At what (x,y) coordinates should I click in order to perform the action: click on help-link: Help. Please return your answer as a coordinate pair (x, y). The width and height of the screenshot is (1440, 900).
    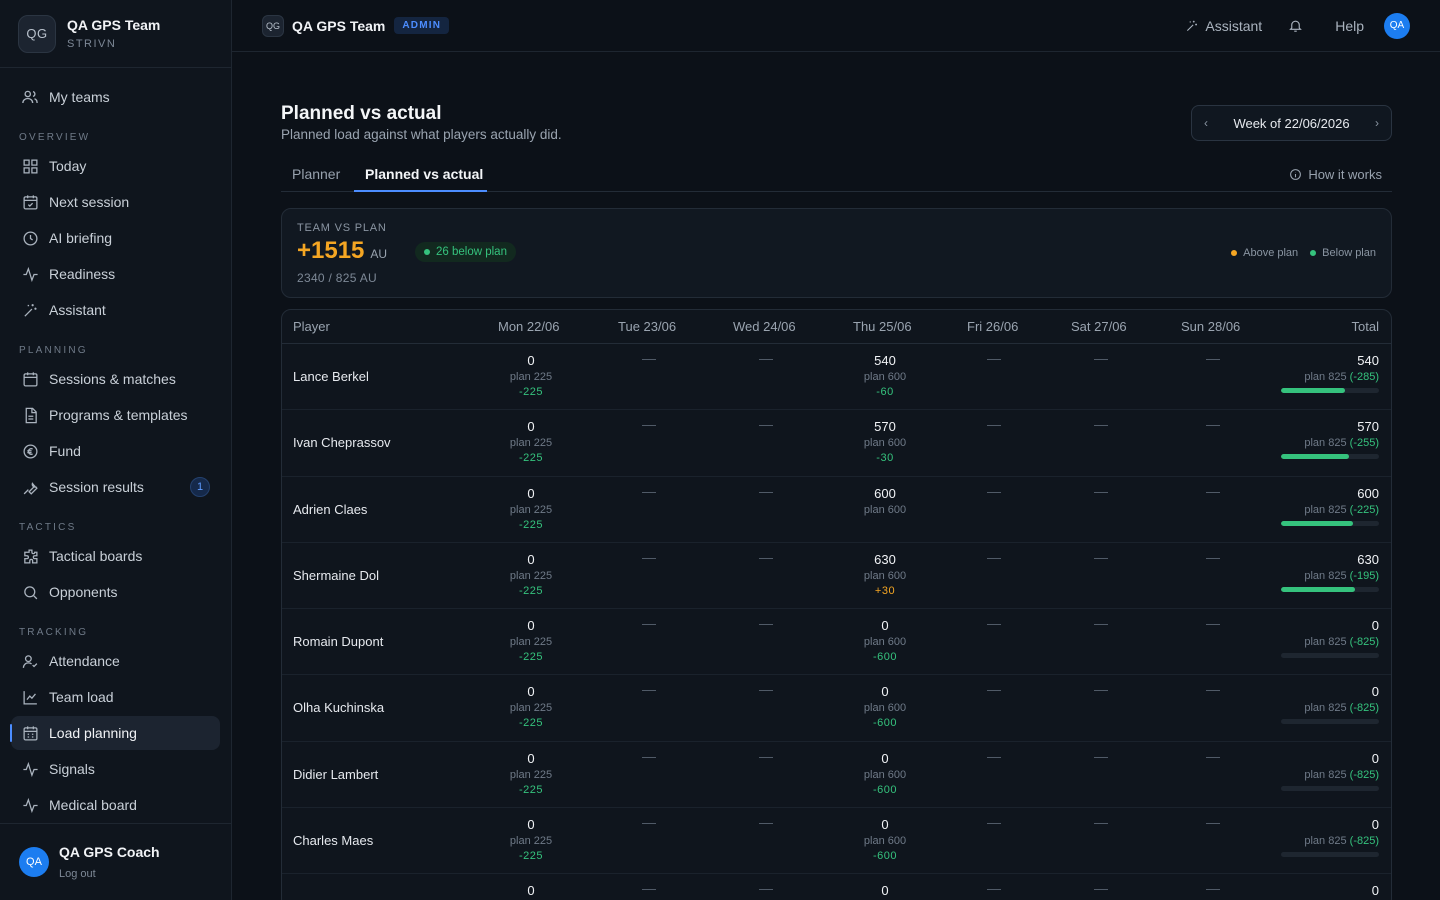
    Looking at the image, I should click on (1349, 26).